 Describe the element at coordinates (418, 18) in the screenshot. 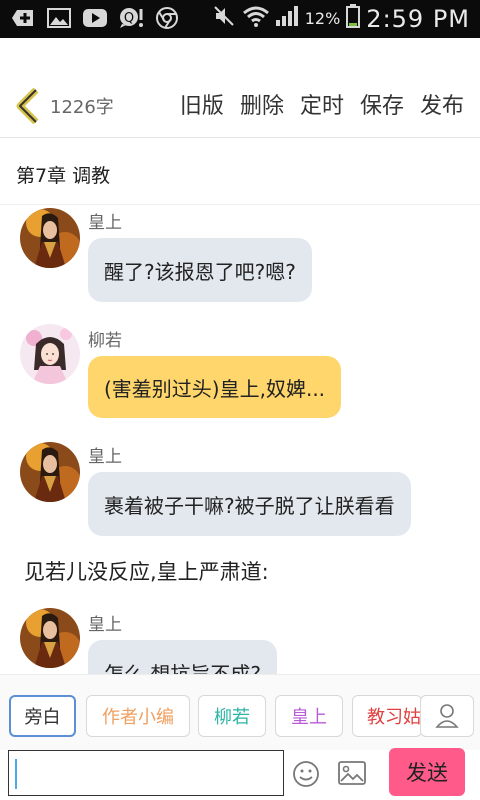

I see `clock: 2:59 PM` at that location.